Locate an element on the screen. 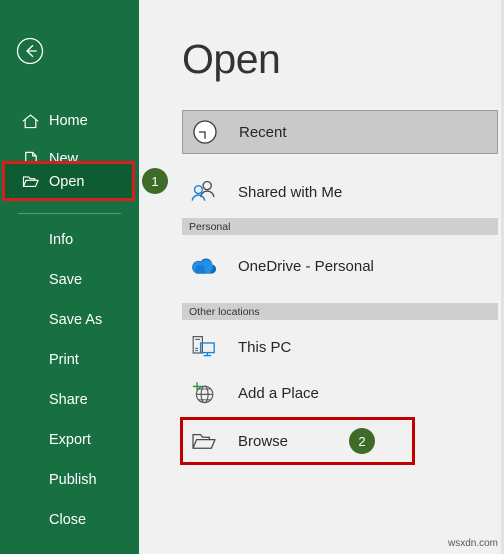 The image size is (504, 554). place-item-label: Add a Place is located at coordinates (278, 393).